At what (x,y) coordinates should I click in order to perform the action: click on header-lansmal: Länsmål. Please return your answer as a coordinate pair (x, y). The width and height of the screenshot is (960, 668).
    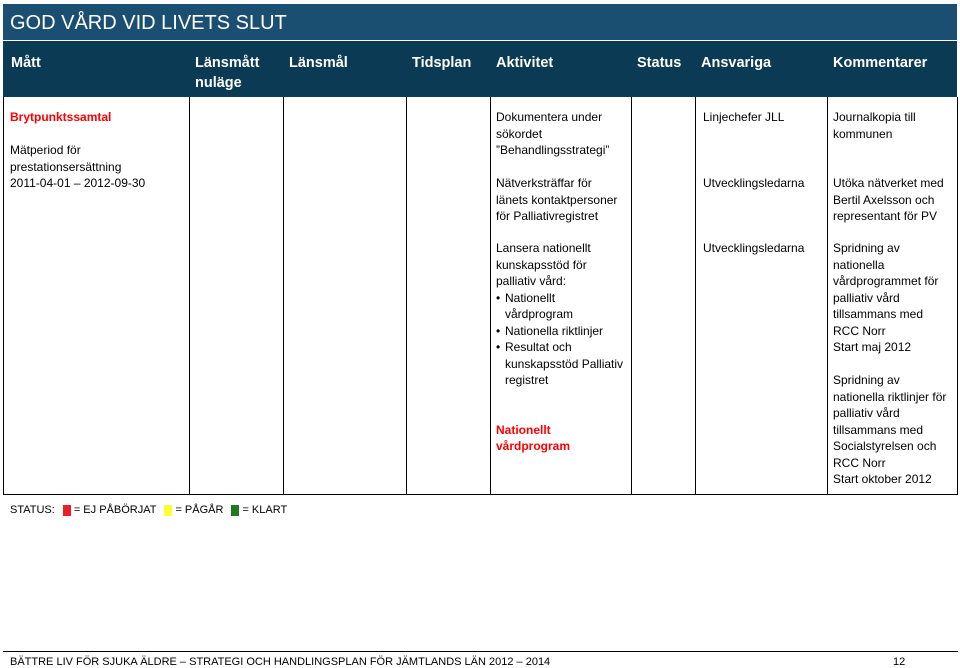
    Looking at the image, I should click on (318, 63).